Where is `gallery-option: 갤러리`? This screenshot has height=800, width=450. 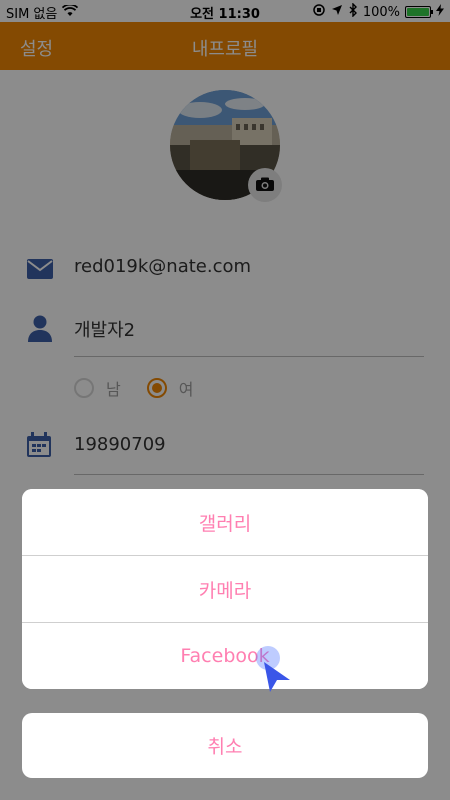
gallery-option: 갤러리 is located at coordinates (225, 522).